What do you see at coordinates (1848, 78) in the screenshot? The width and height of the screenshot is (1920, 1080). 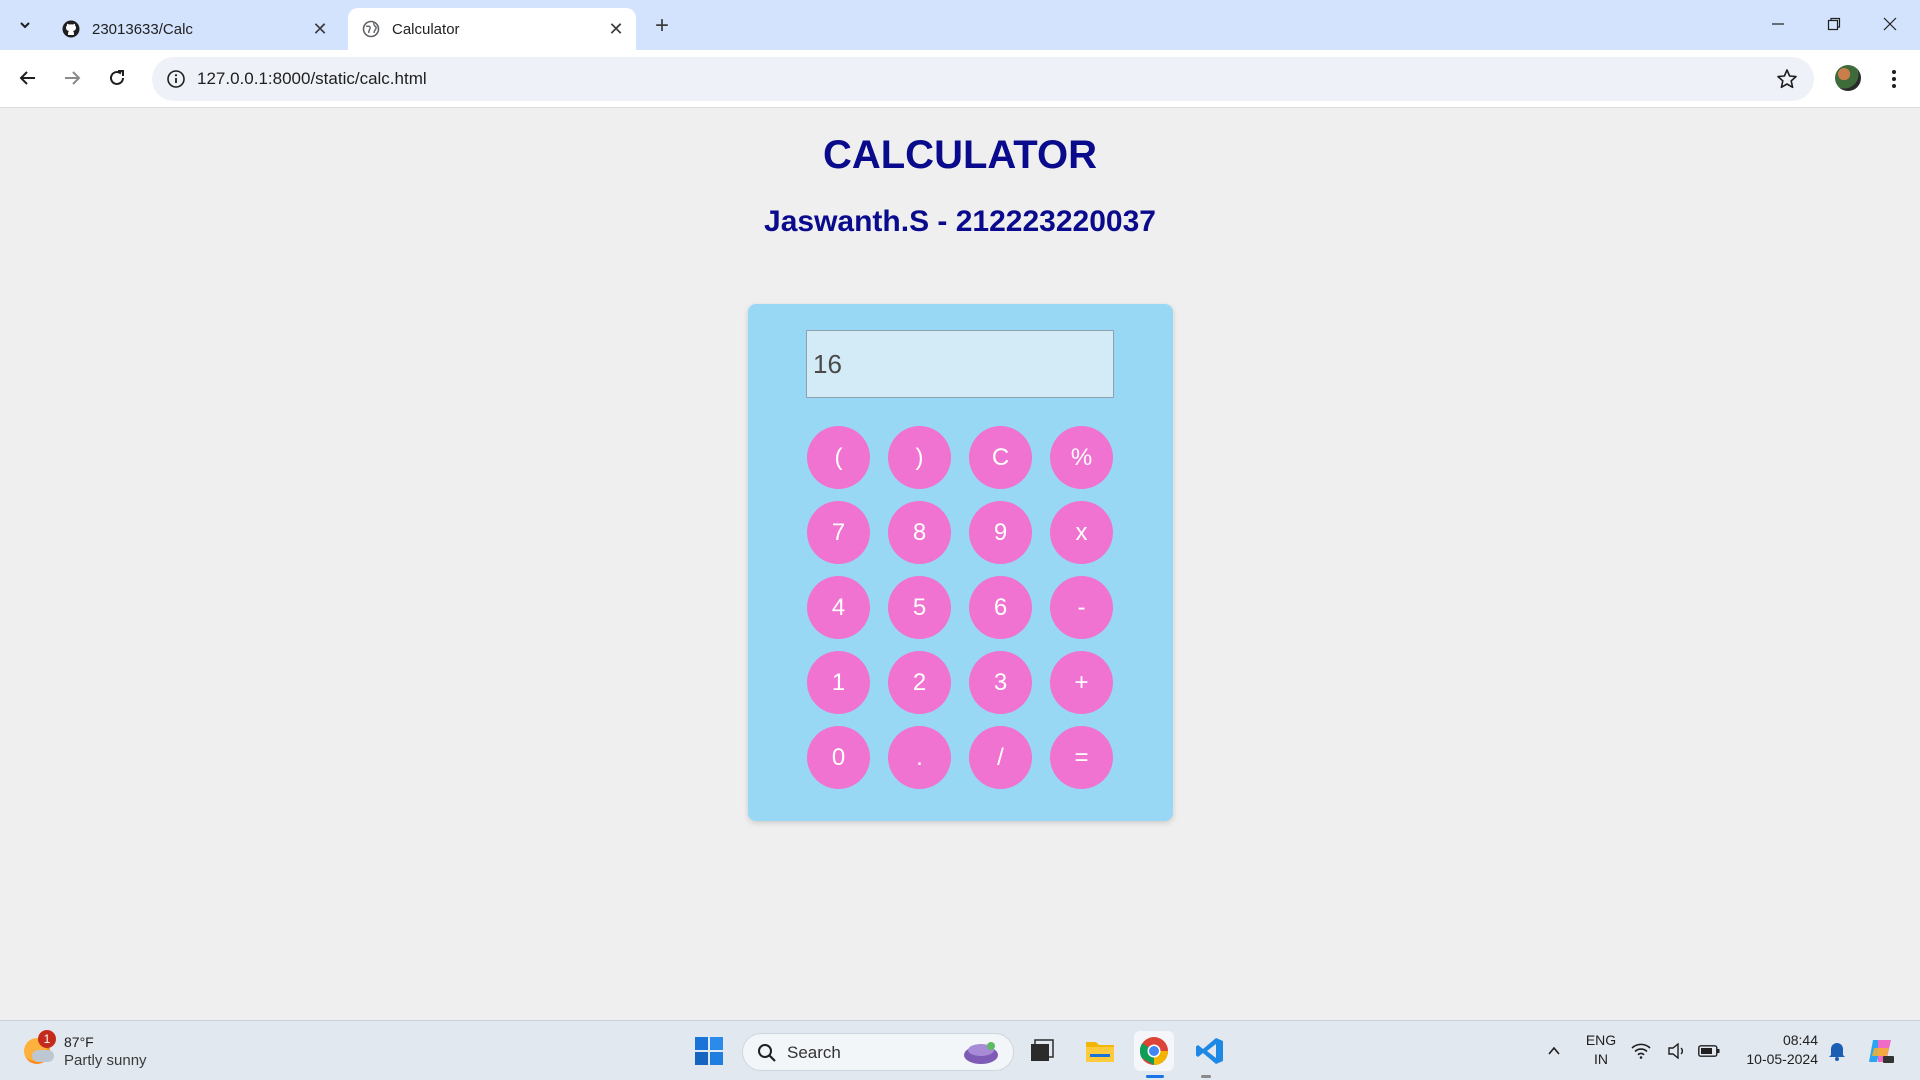 I see `profile-avatar` at bounding box center [1848, 78].